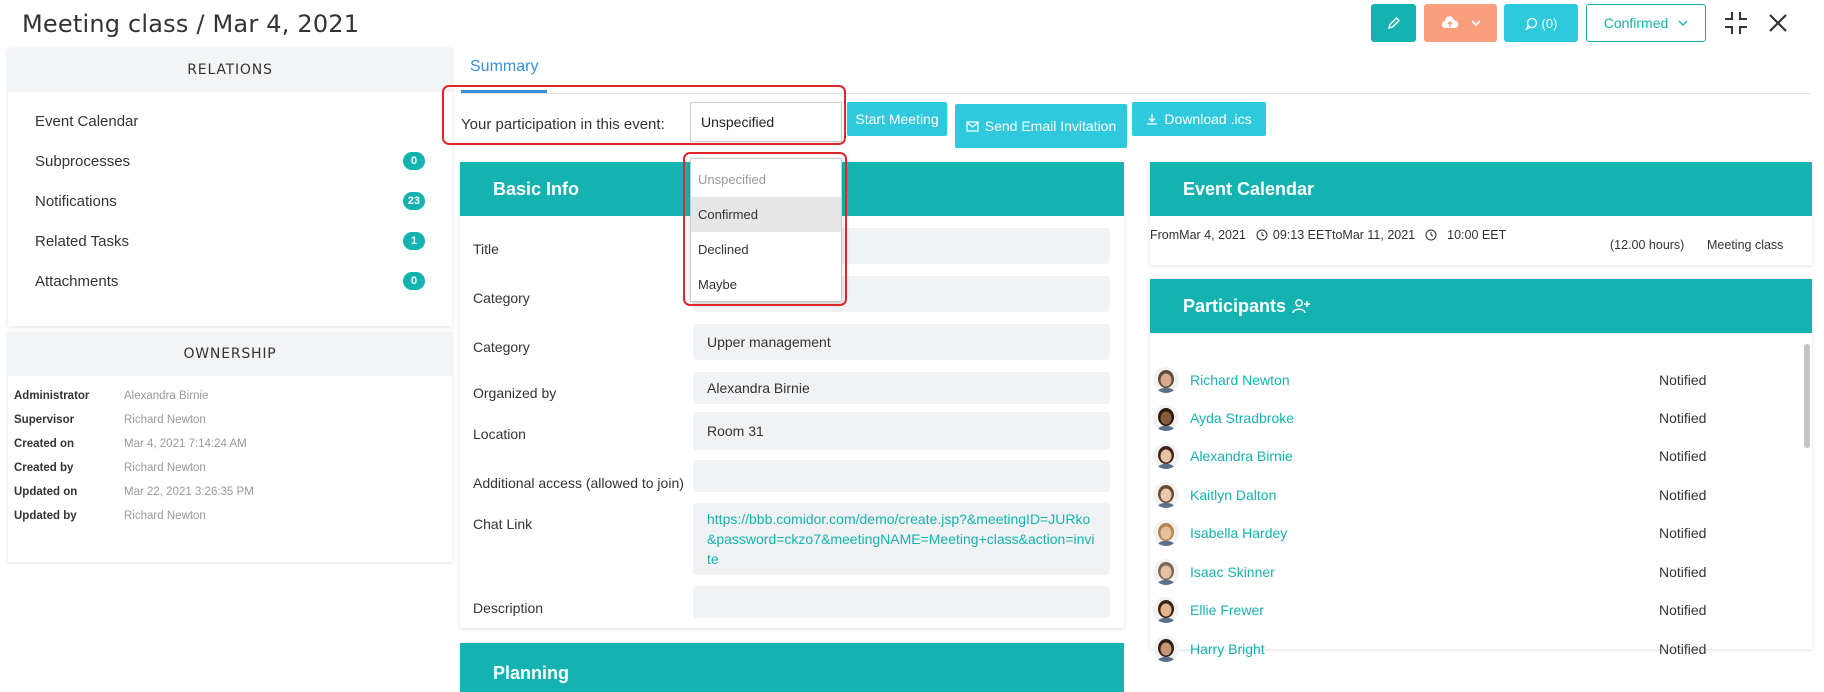 This screenshot has width=1824, height=692. I want to click on ownership-key: Created by, so click(44, 468).